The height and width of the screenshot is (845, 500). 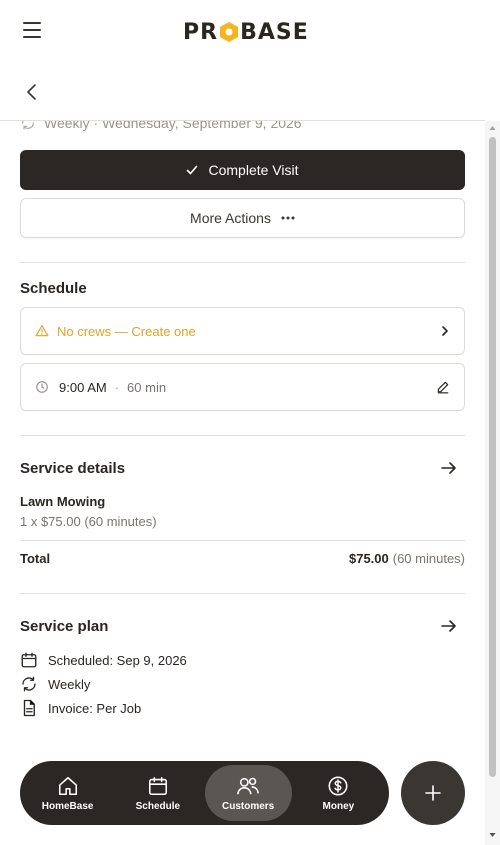 I want to click on visit-time-row: 9:00 AM · 60 min, so click(x=242, y=387).